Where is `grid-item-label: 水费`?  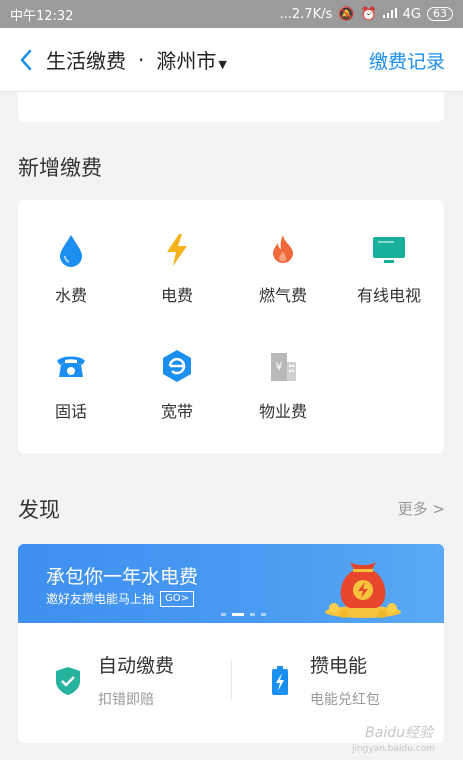
grid-item-label: 水费 is located at coordinates (70, 295).